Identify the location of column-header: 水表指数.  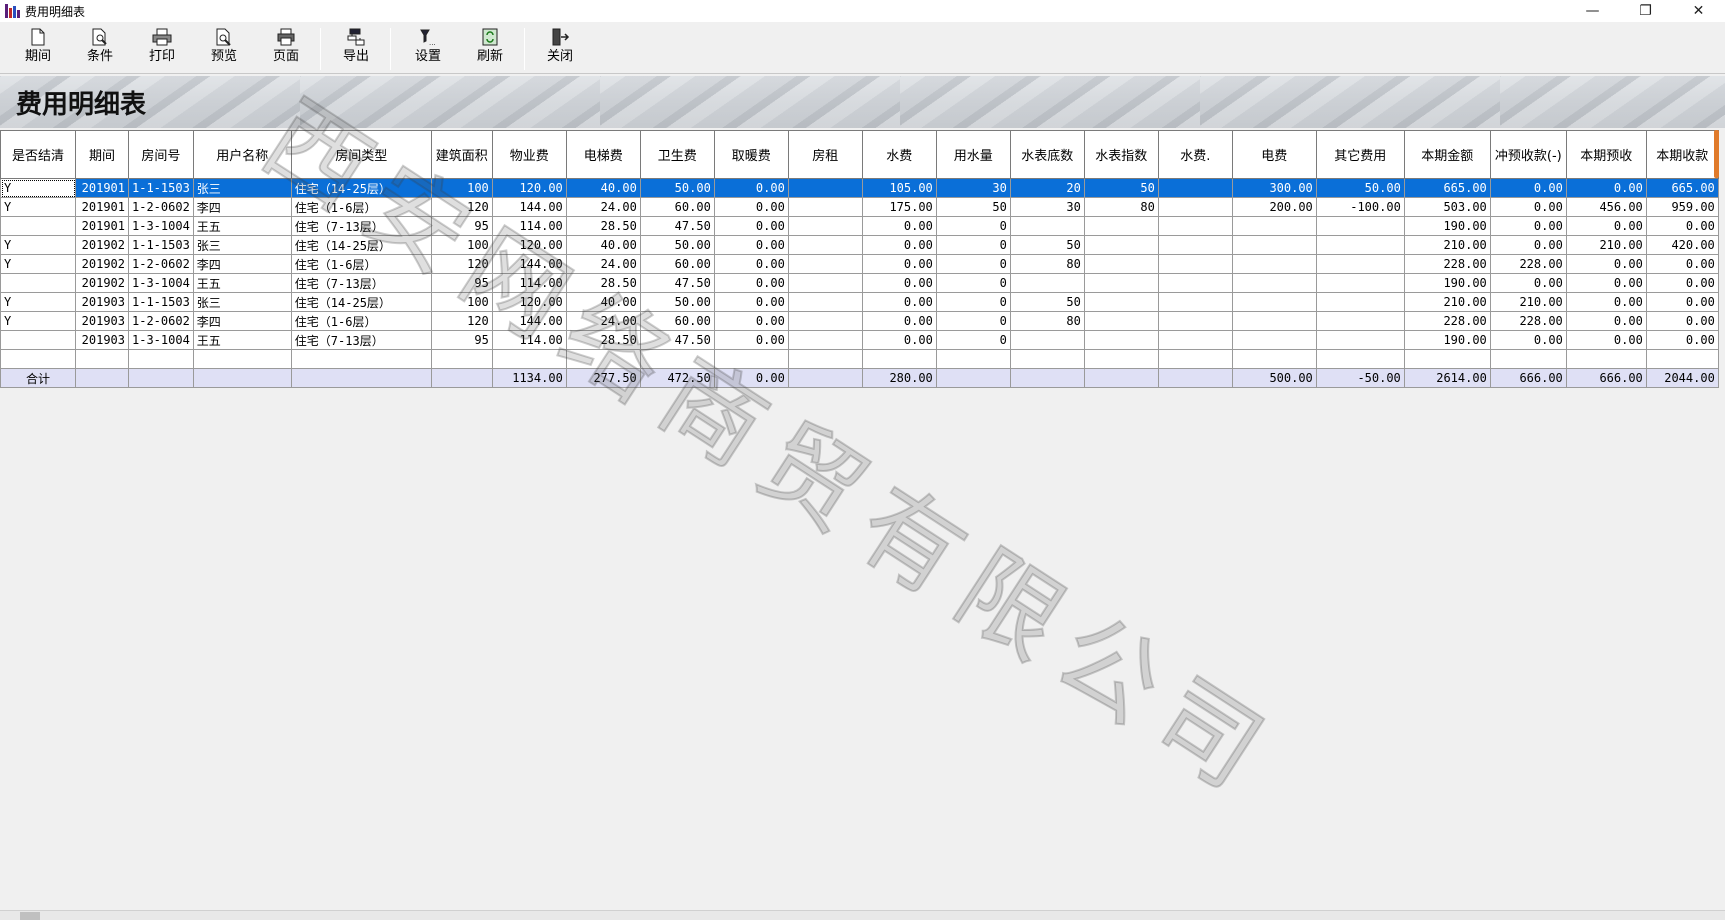
(1121, 154).